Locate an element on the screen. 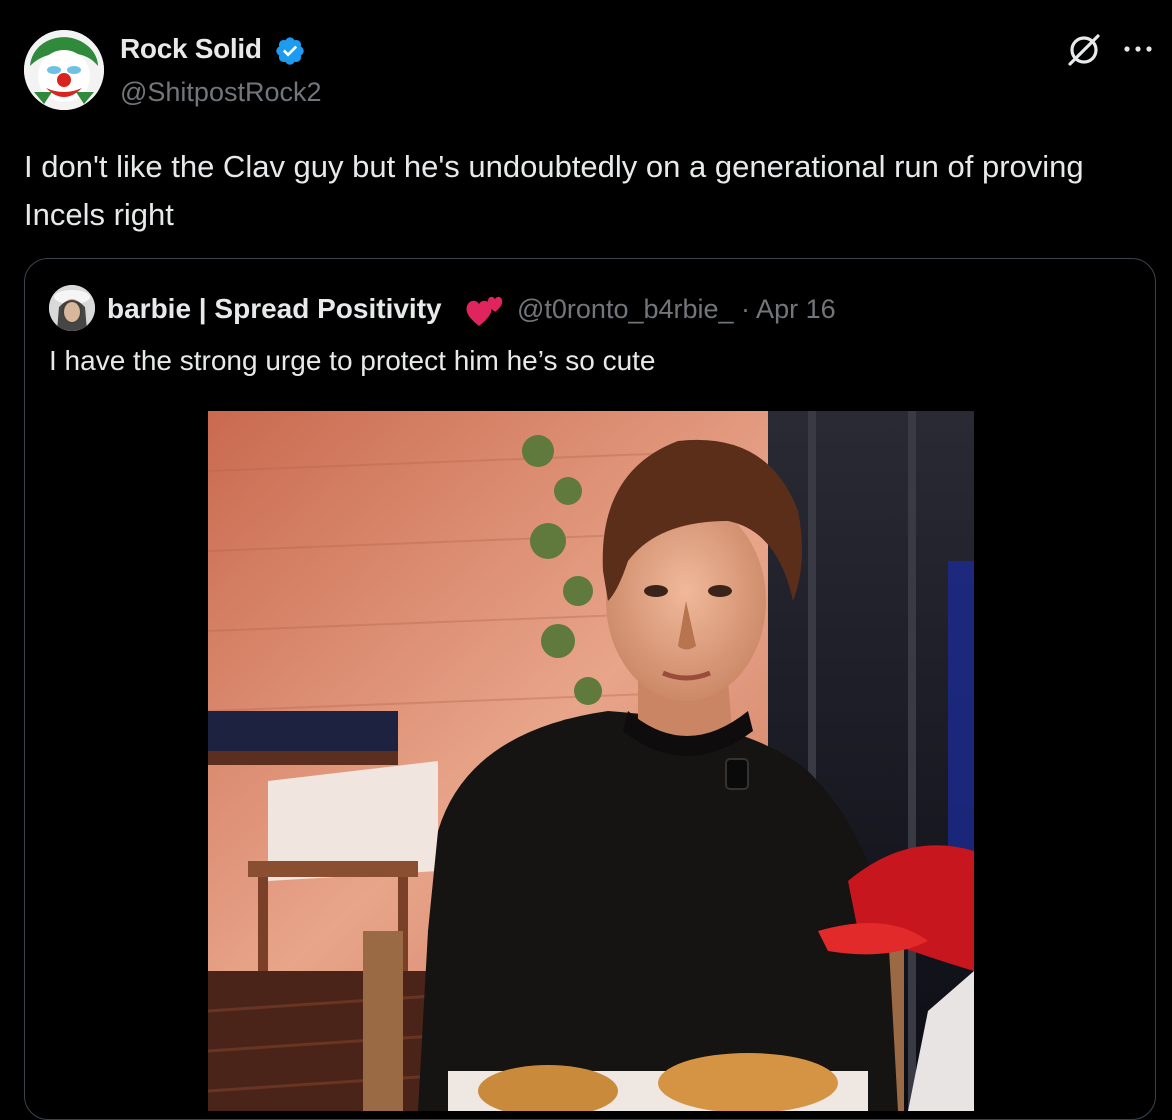 The width and height of the screenshot is (1172, 1120). quoted-handle-date: @t0ronto_b4rbie_ · Apr 16 is located at coordinates (676, 309).